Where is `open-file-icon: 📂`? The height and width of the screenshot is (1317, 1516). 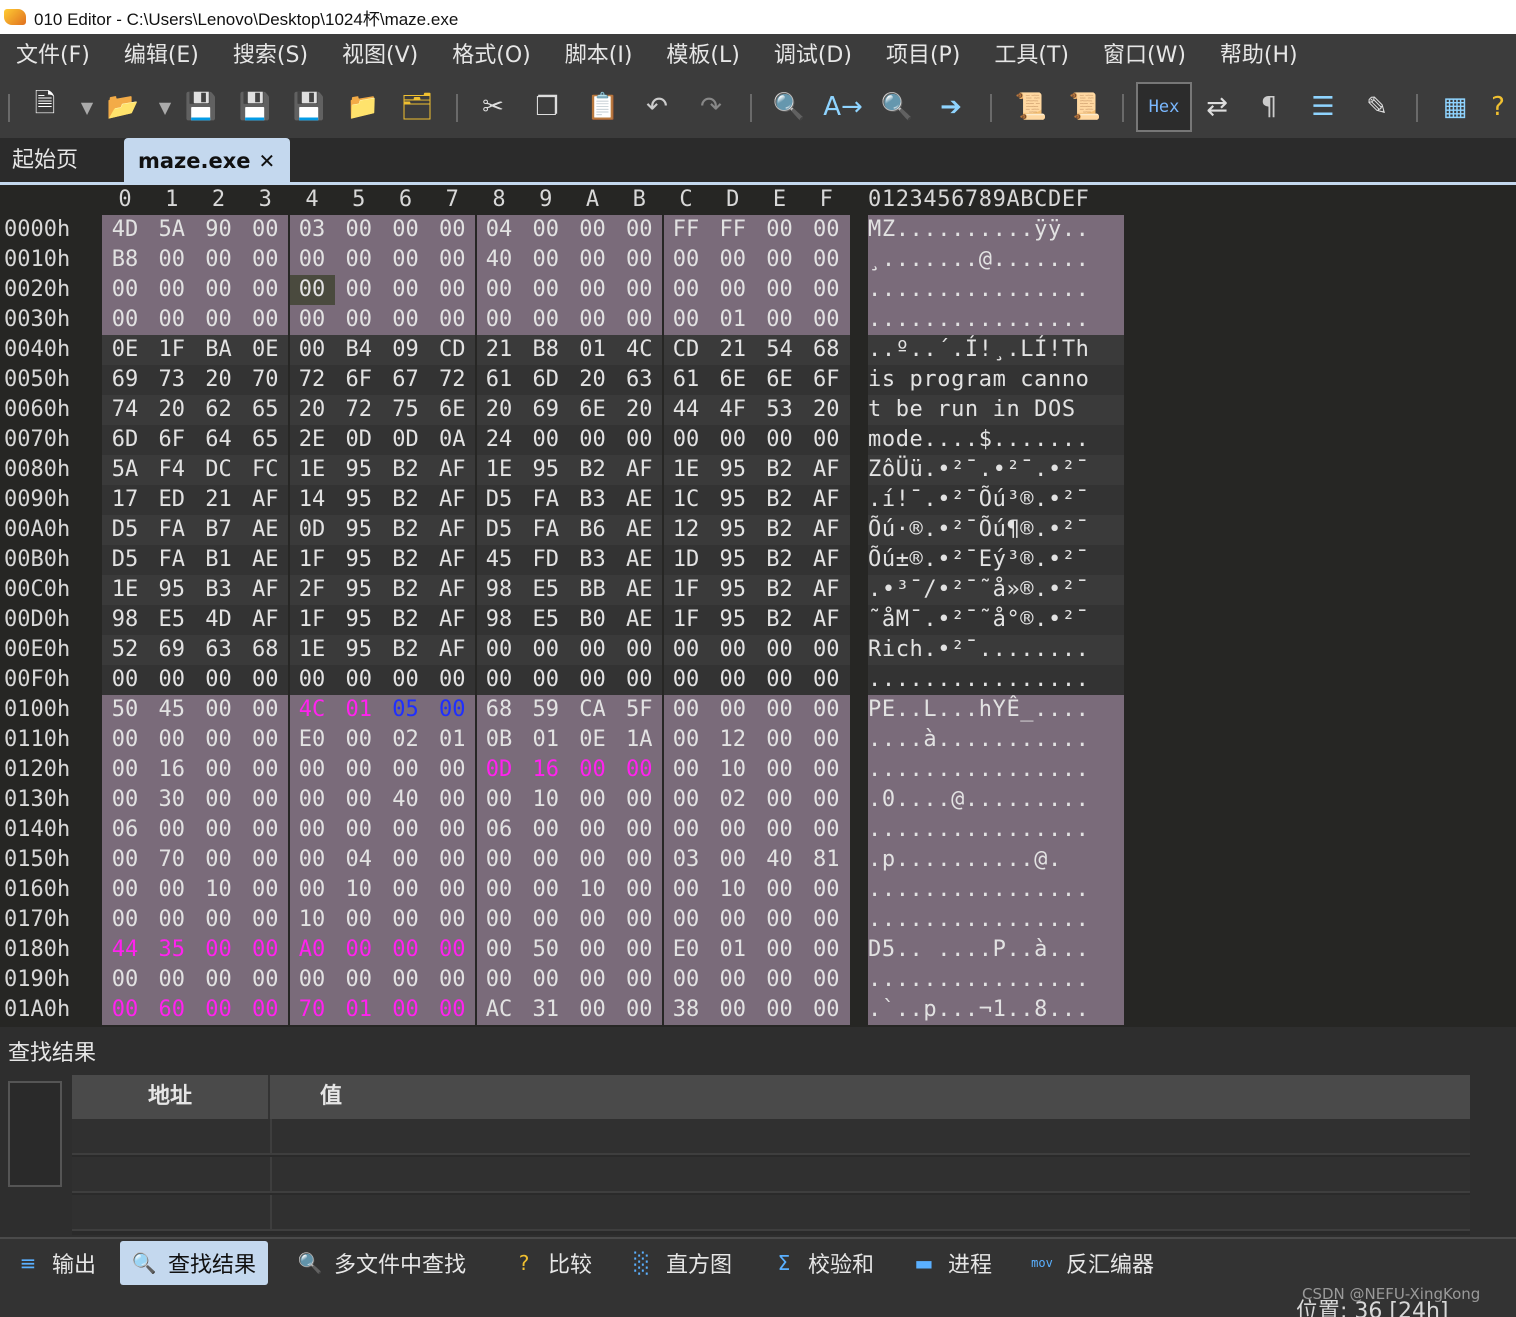 open-file-icon: 📂 is located at coordinates (123, 107).